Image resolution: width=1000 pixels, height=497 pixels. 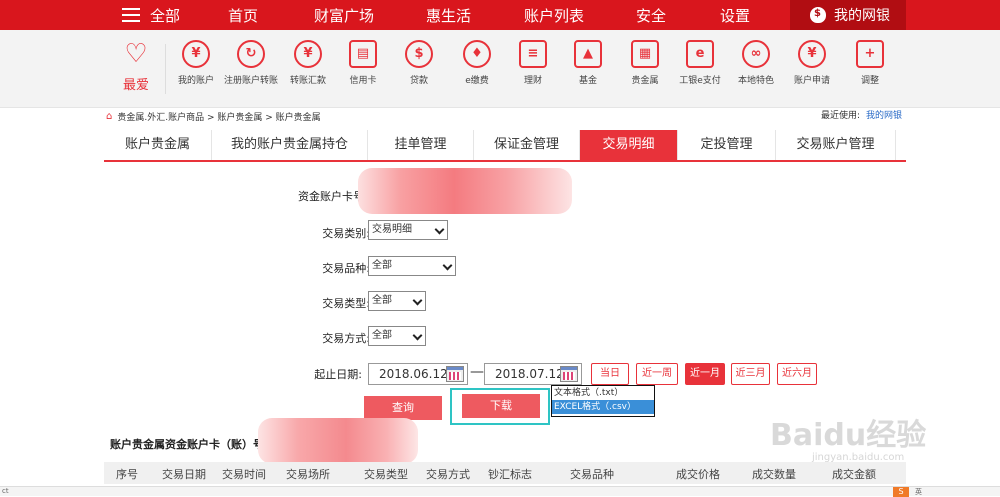 I want to click on quick-register-transfer: ↻ 注册账户转账, so click(x=251, y=63).